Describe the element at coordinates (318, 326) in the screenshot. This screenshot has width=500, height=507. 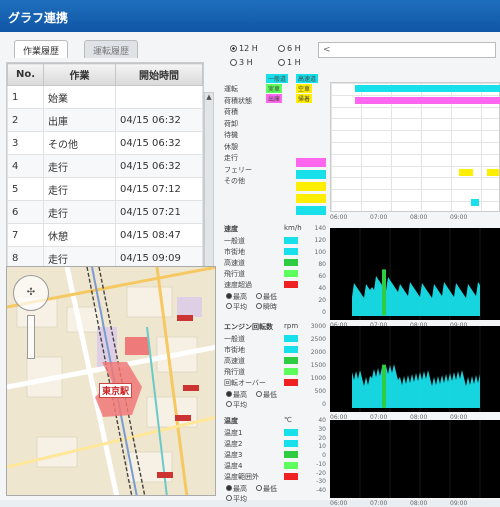
I see `engine-y-tick: 3000` at that location.